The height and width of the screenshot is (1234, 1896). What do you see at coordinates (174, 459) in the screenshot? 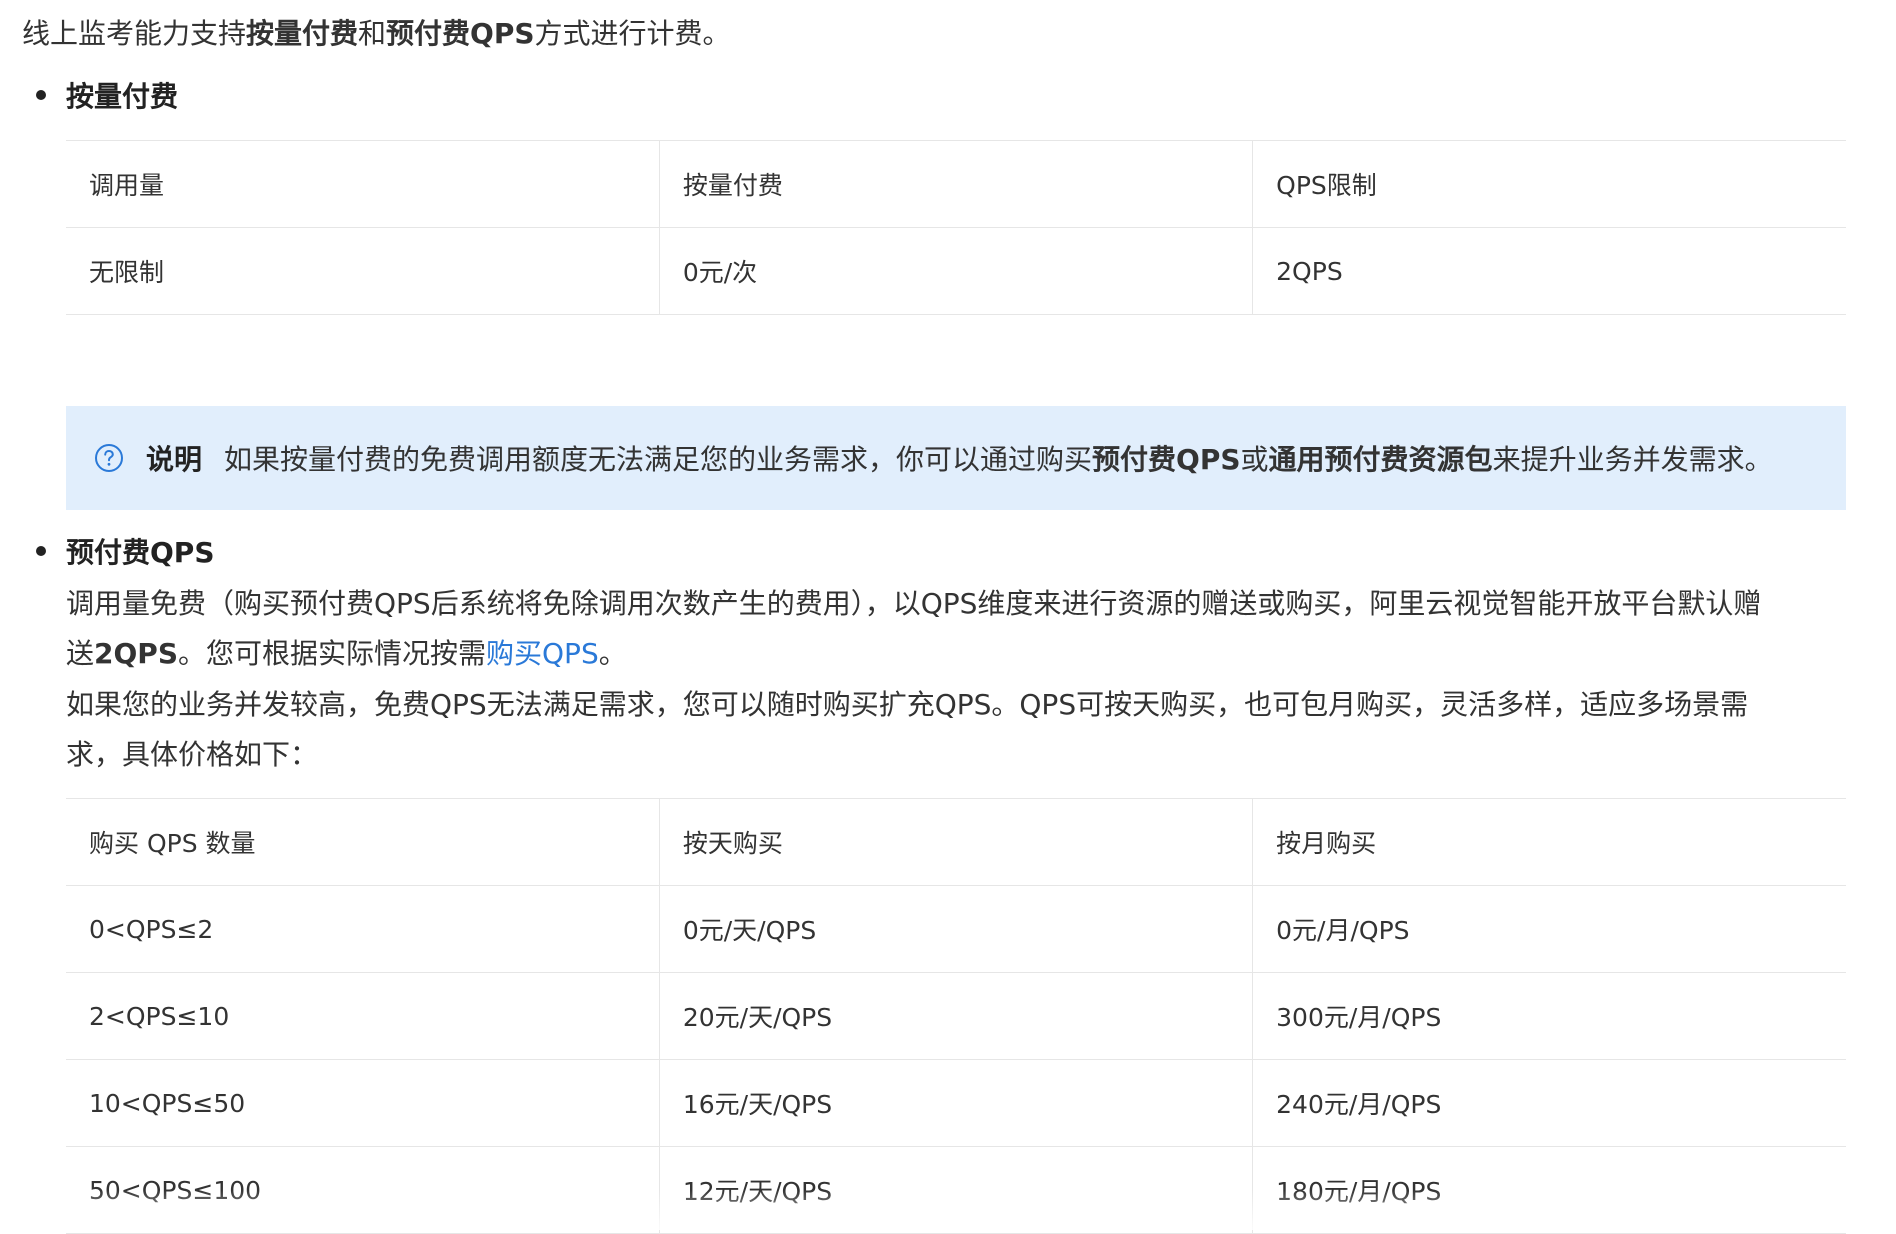
I see `note-title: 说明` at bounding box center [174, 459].